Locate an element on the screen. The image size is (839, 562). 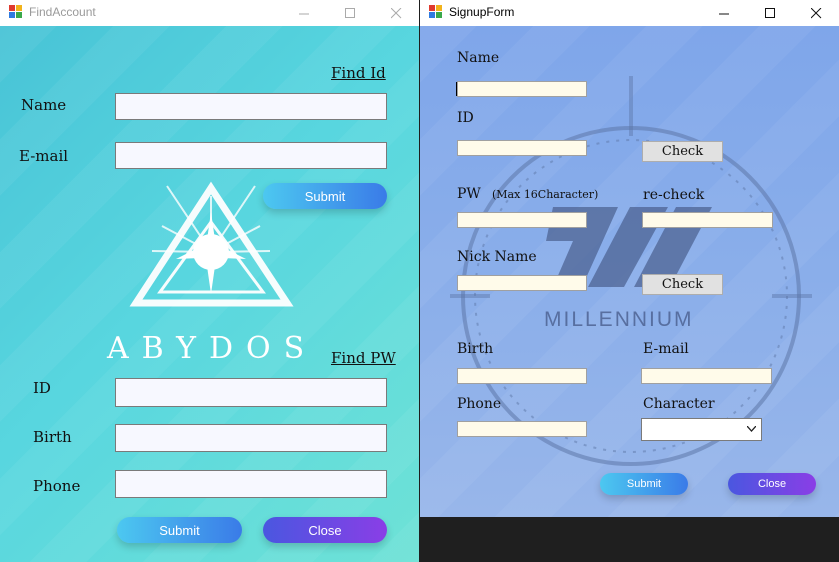
window-title: SignupForm is located at coordinates (482, 12).